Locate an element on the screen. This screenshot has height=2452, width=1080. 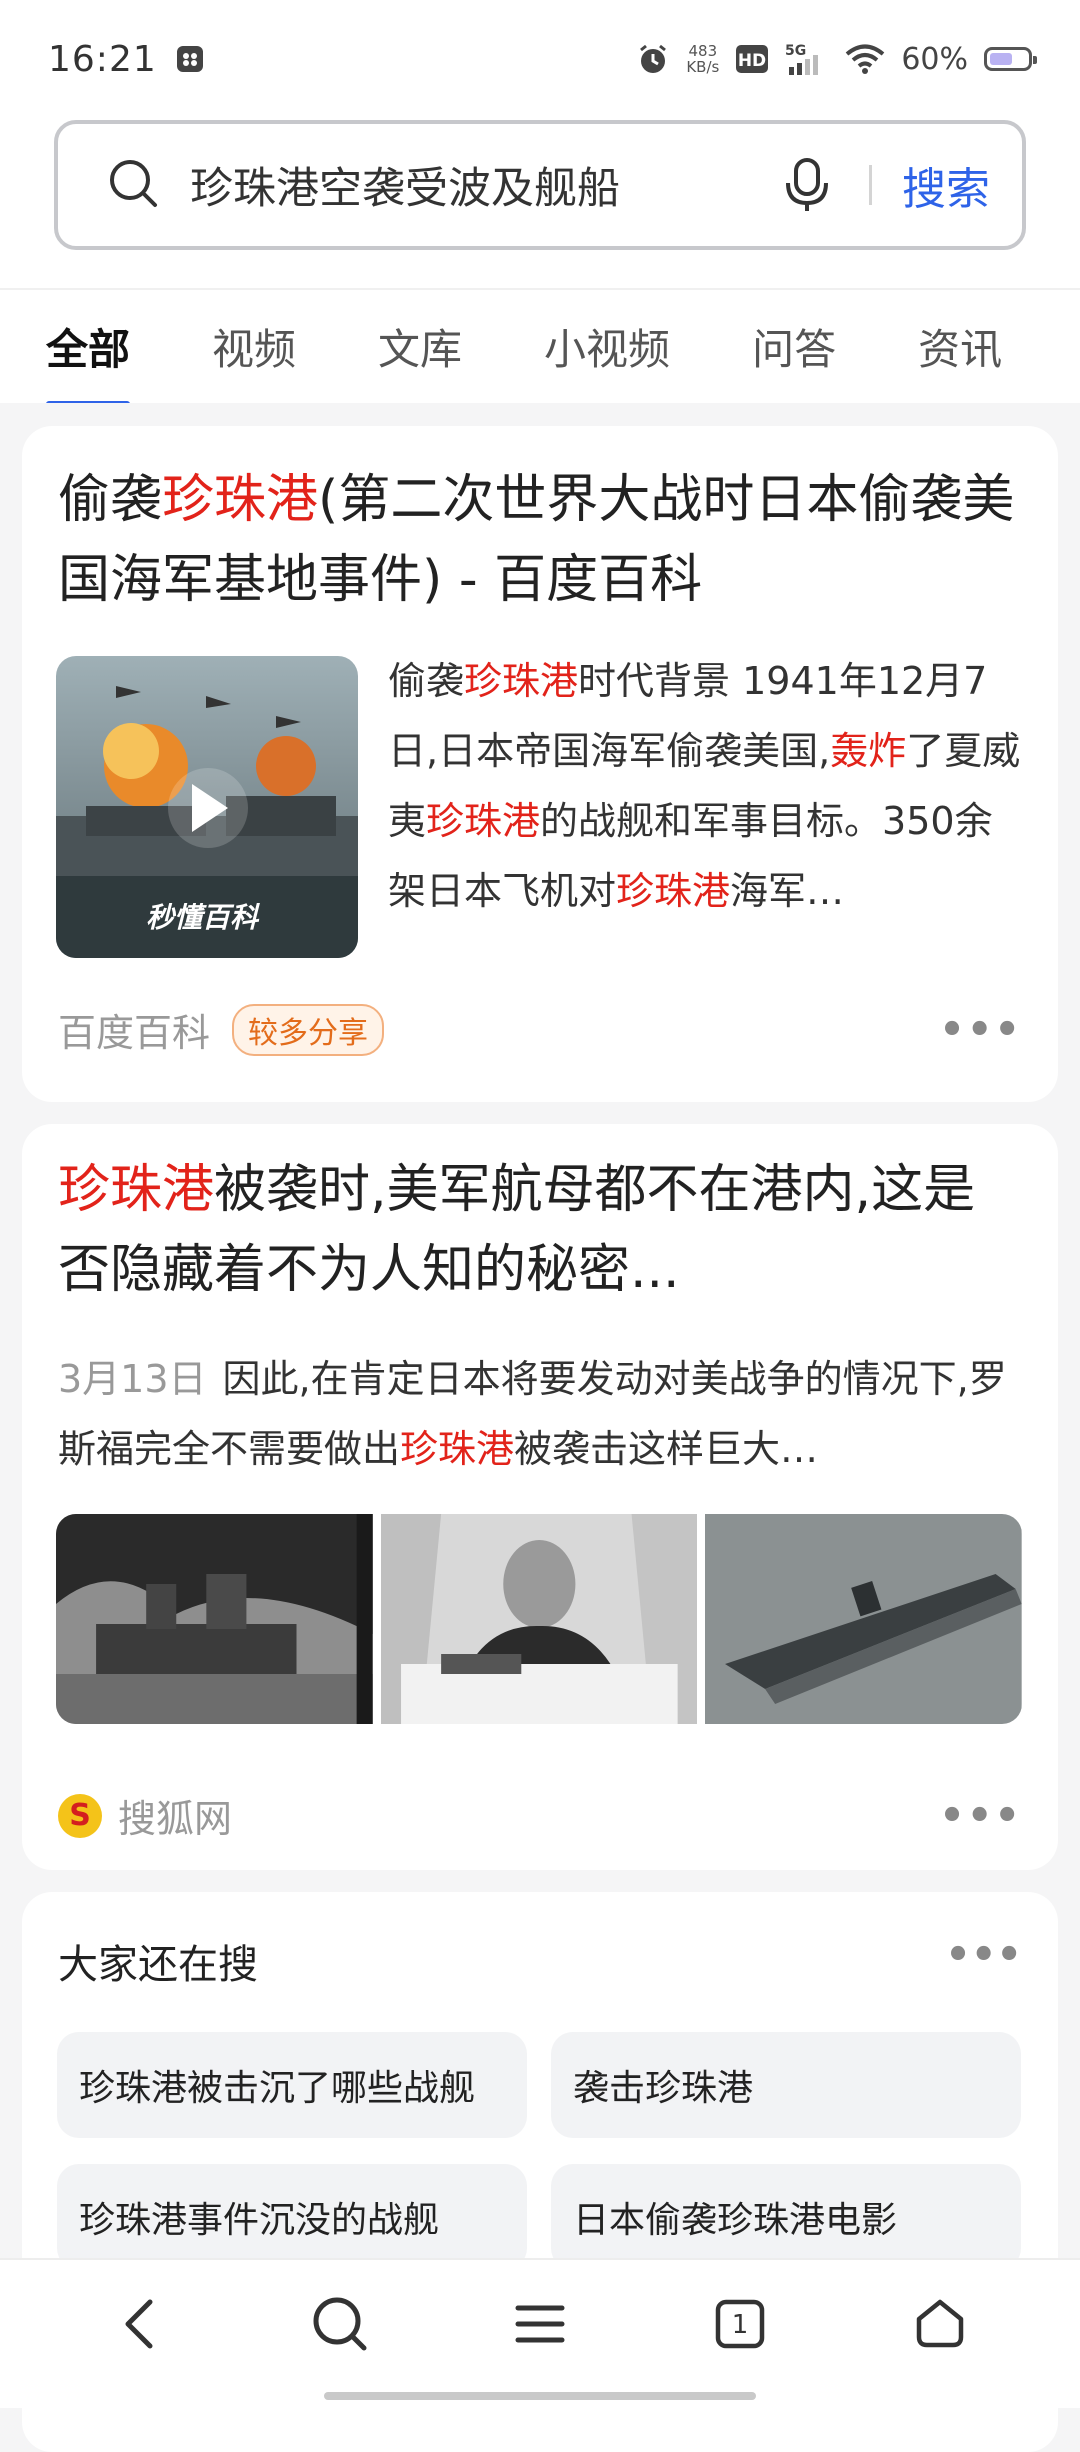
category-tabs: 全部 视频 文库 小视频 问答 资讯 热 is located at coordinates (540, 345).